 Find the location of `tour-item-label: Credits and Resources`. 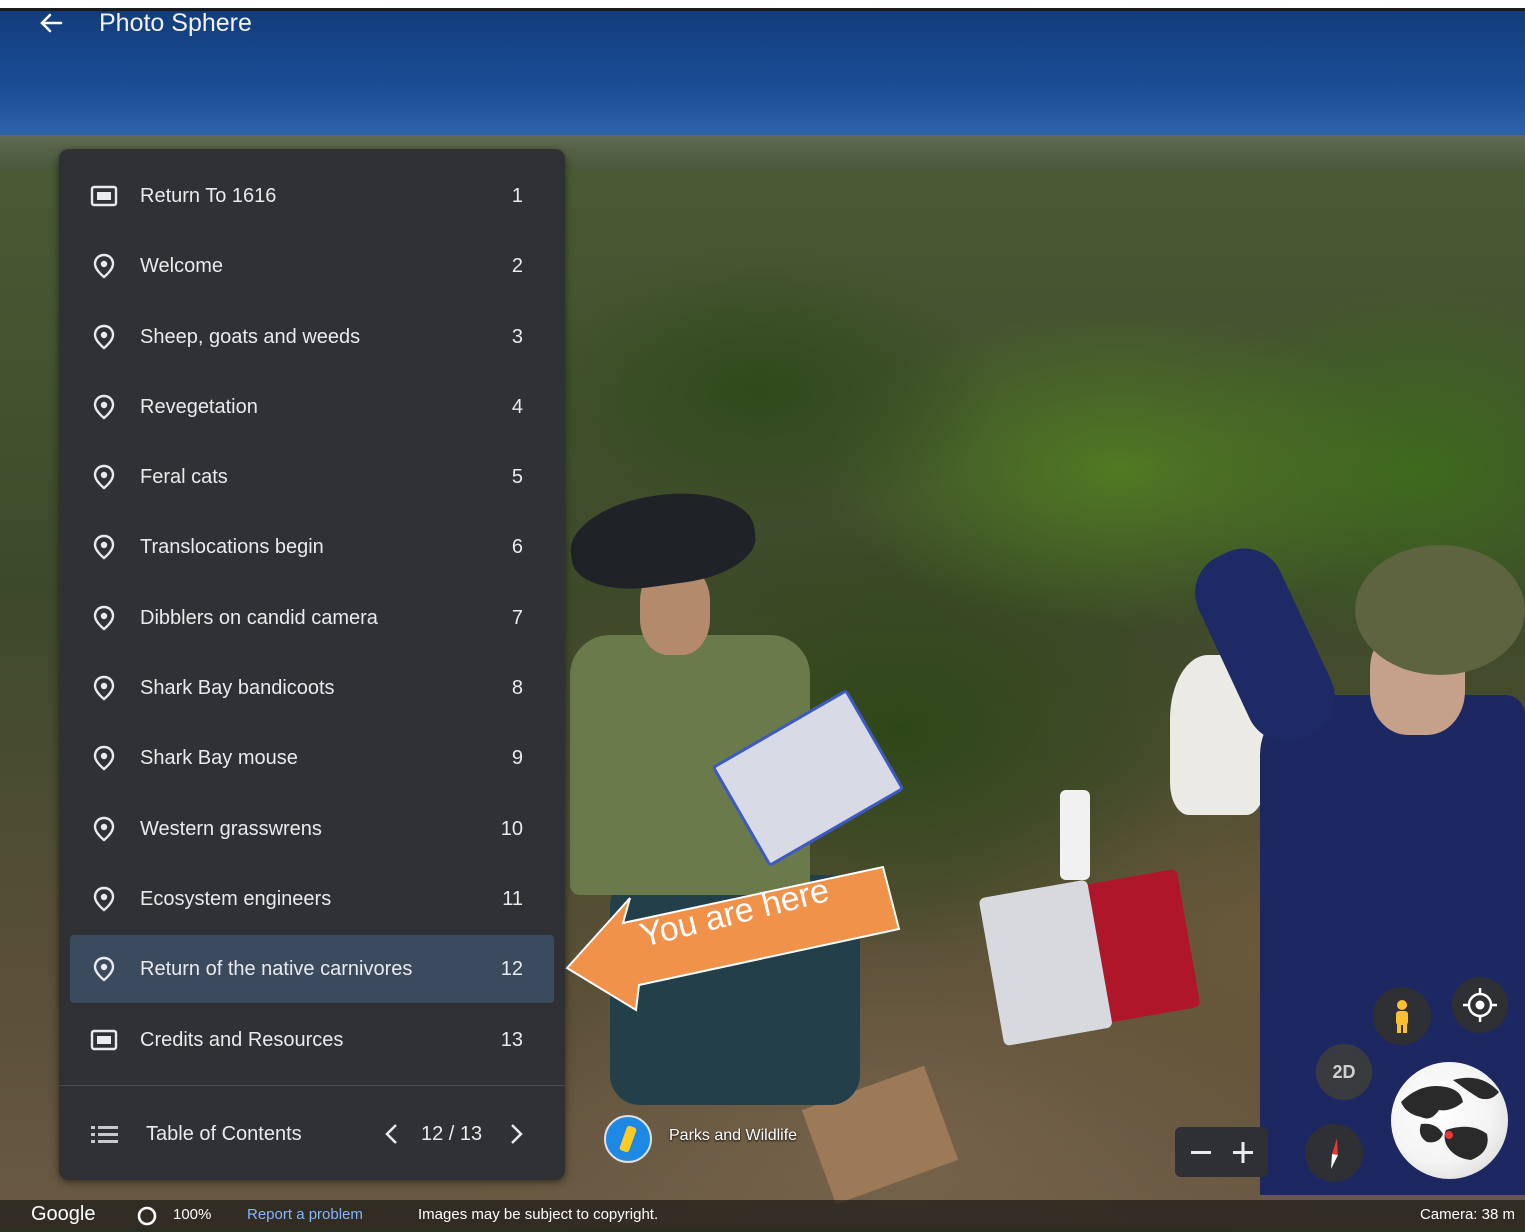

tour-item-label: Credits and Resources is located at coordinates (242, 1039).